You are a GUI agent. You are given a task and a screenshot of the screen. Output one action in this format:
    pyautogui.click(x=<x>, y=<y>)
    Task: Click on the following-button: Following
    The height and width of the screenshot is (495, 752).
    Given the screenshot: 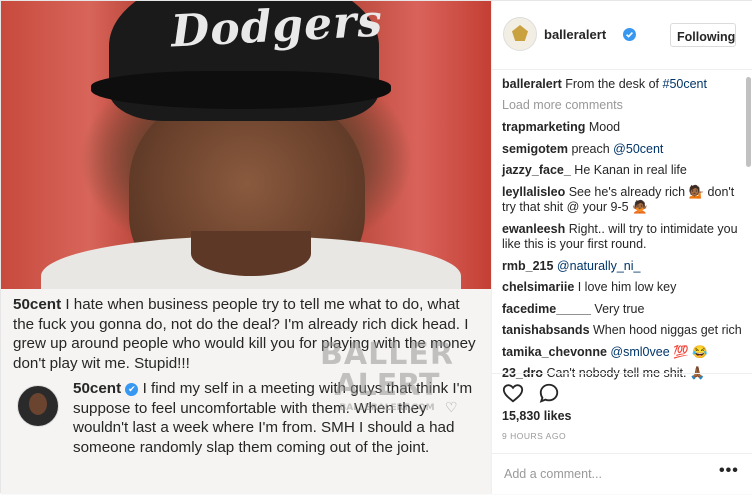 What is the action you would take?
    pyautogui.click(x=703, y=35)
    